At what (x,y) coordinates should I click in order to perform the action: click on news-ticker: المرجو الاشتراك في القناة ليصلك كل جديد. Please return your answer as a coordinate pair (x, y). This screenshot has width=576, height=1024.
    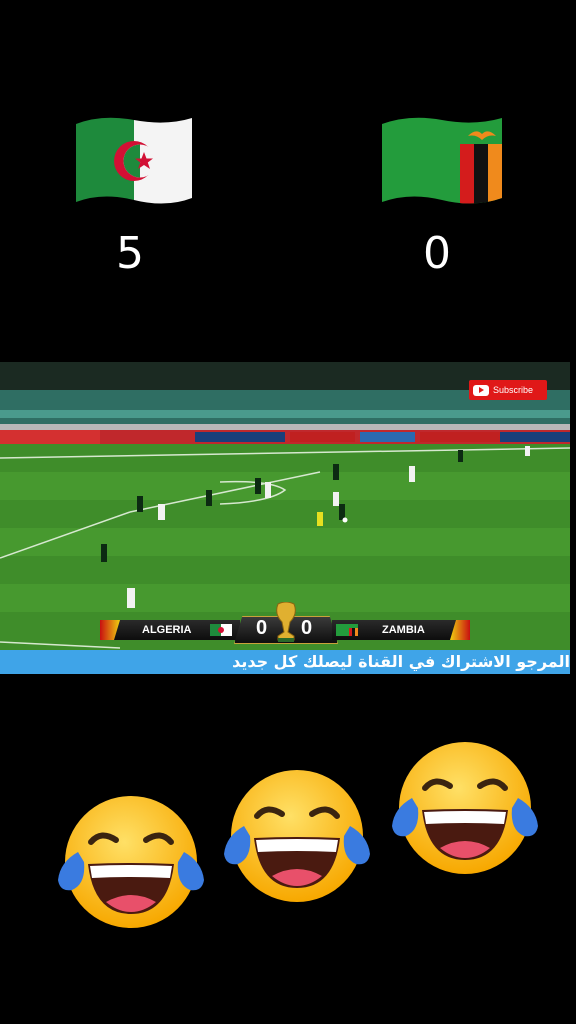
    Looking at the image, I should click on (285, 662).